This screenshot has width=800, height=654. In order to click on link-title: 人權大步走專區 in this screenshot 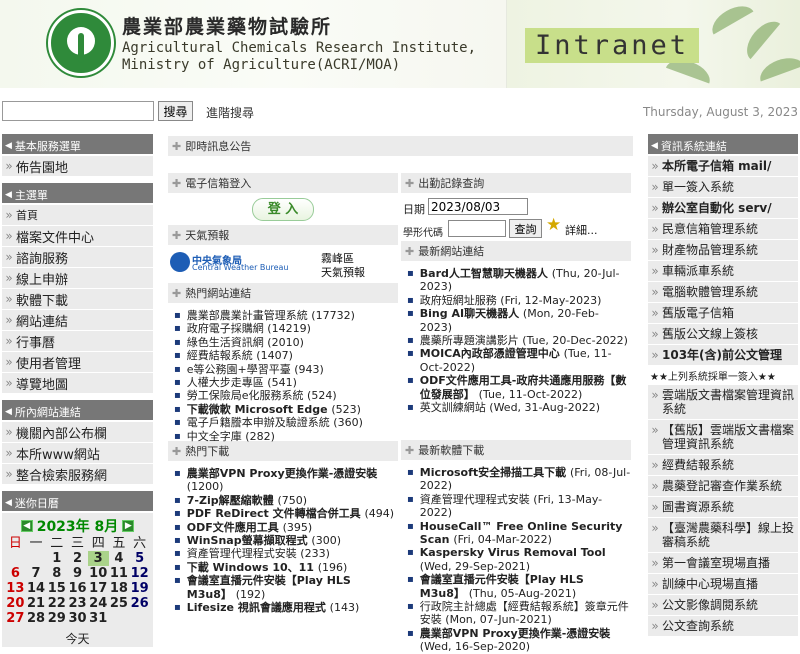, I will do `click(227, 382)`.